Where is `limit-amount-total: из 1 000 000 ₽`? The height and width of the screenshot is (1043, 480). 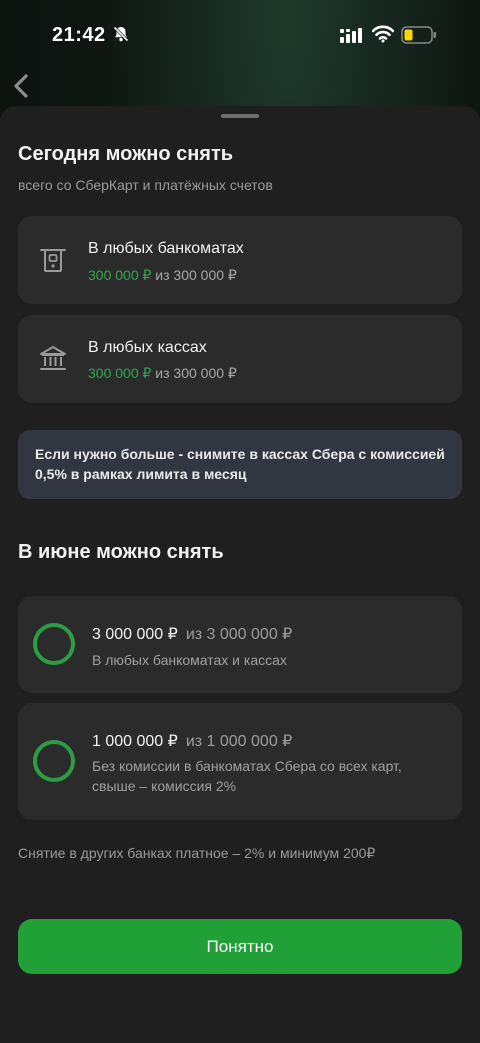
limit-amount-total: из 1 000 000 ₽ is located at coordinates (239, 741).